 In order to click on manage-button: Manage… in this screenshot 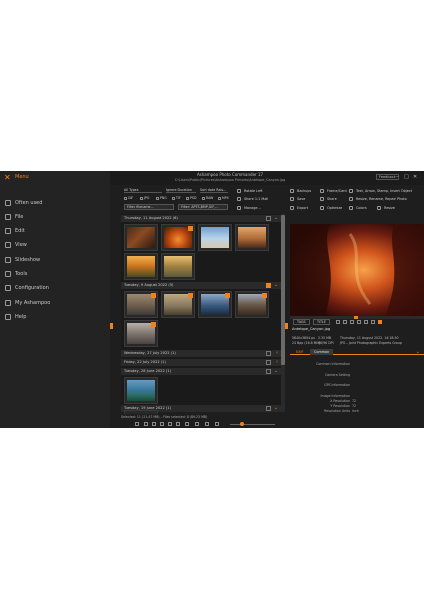, I will do `click(249, 208)`.